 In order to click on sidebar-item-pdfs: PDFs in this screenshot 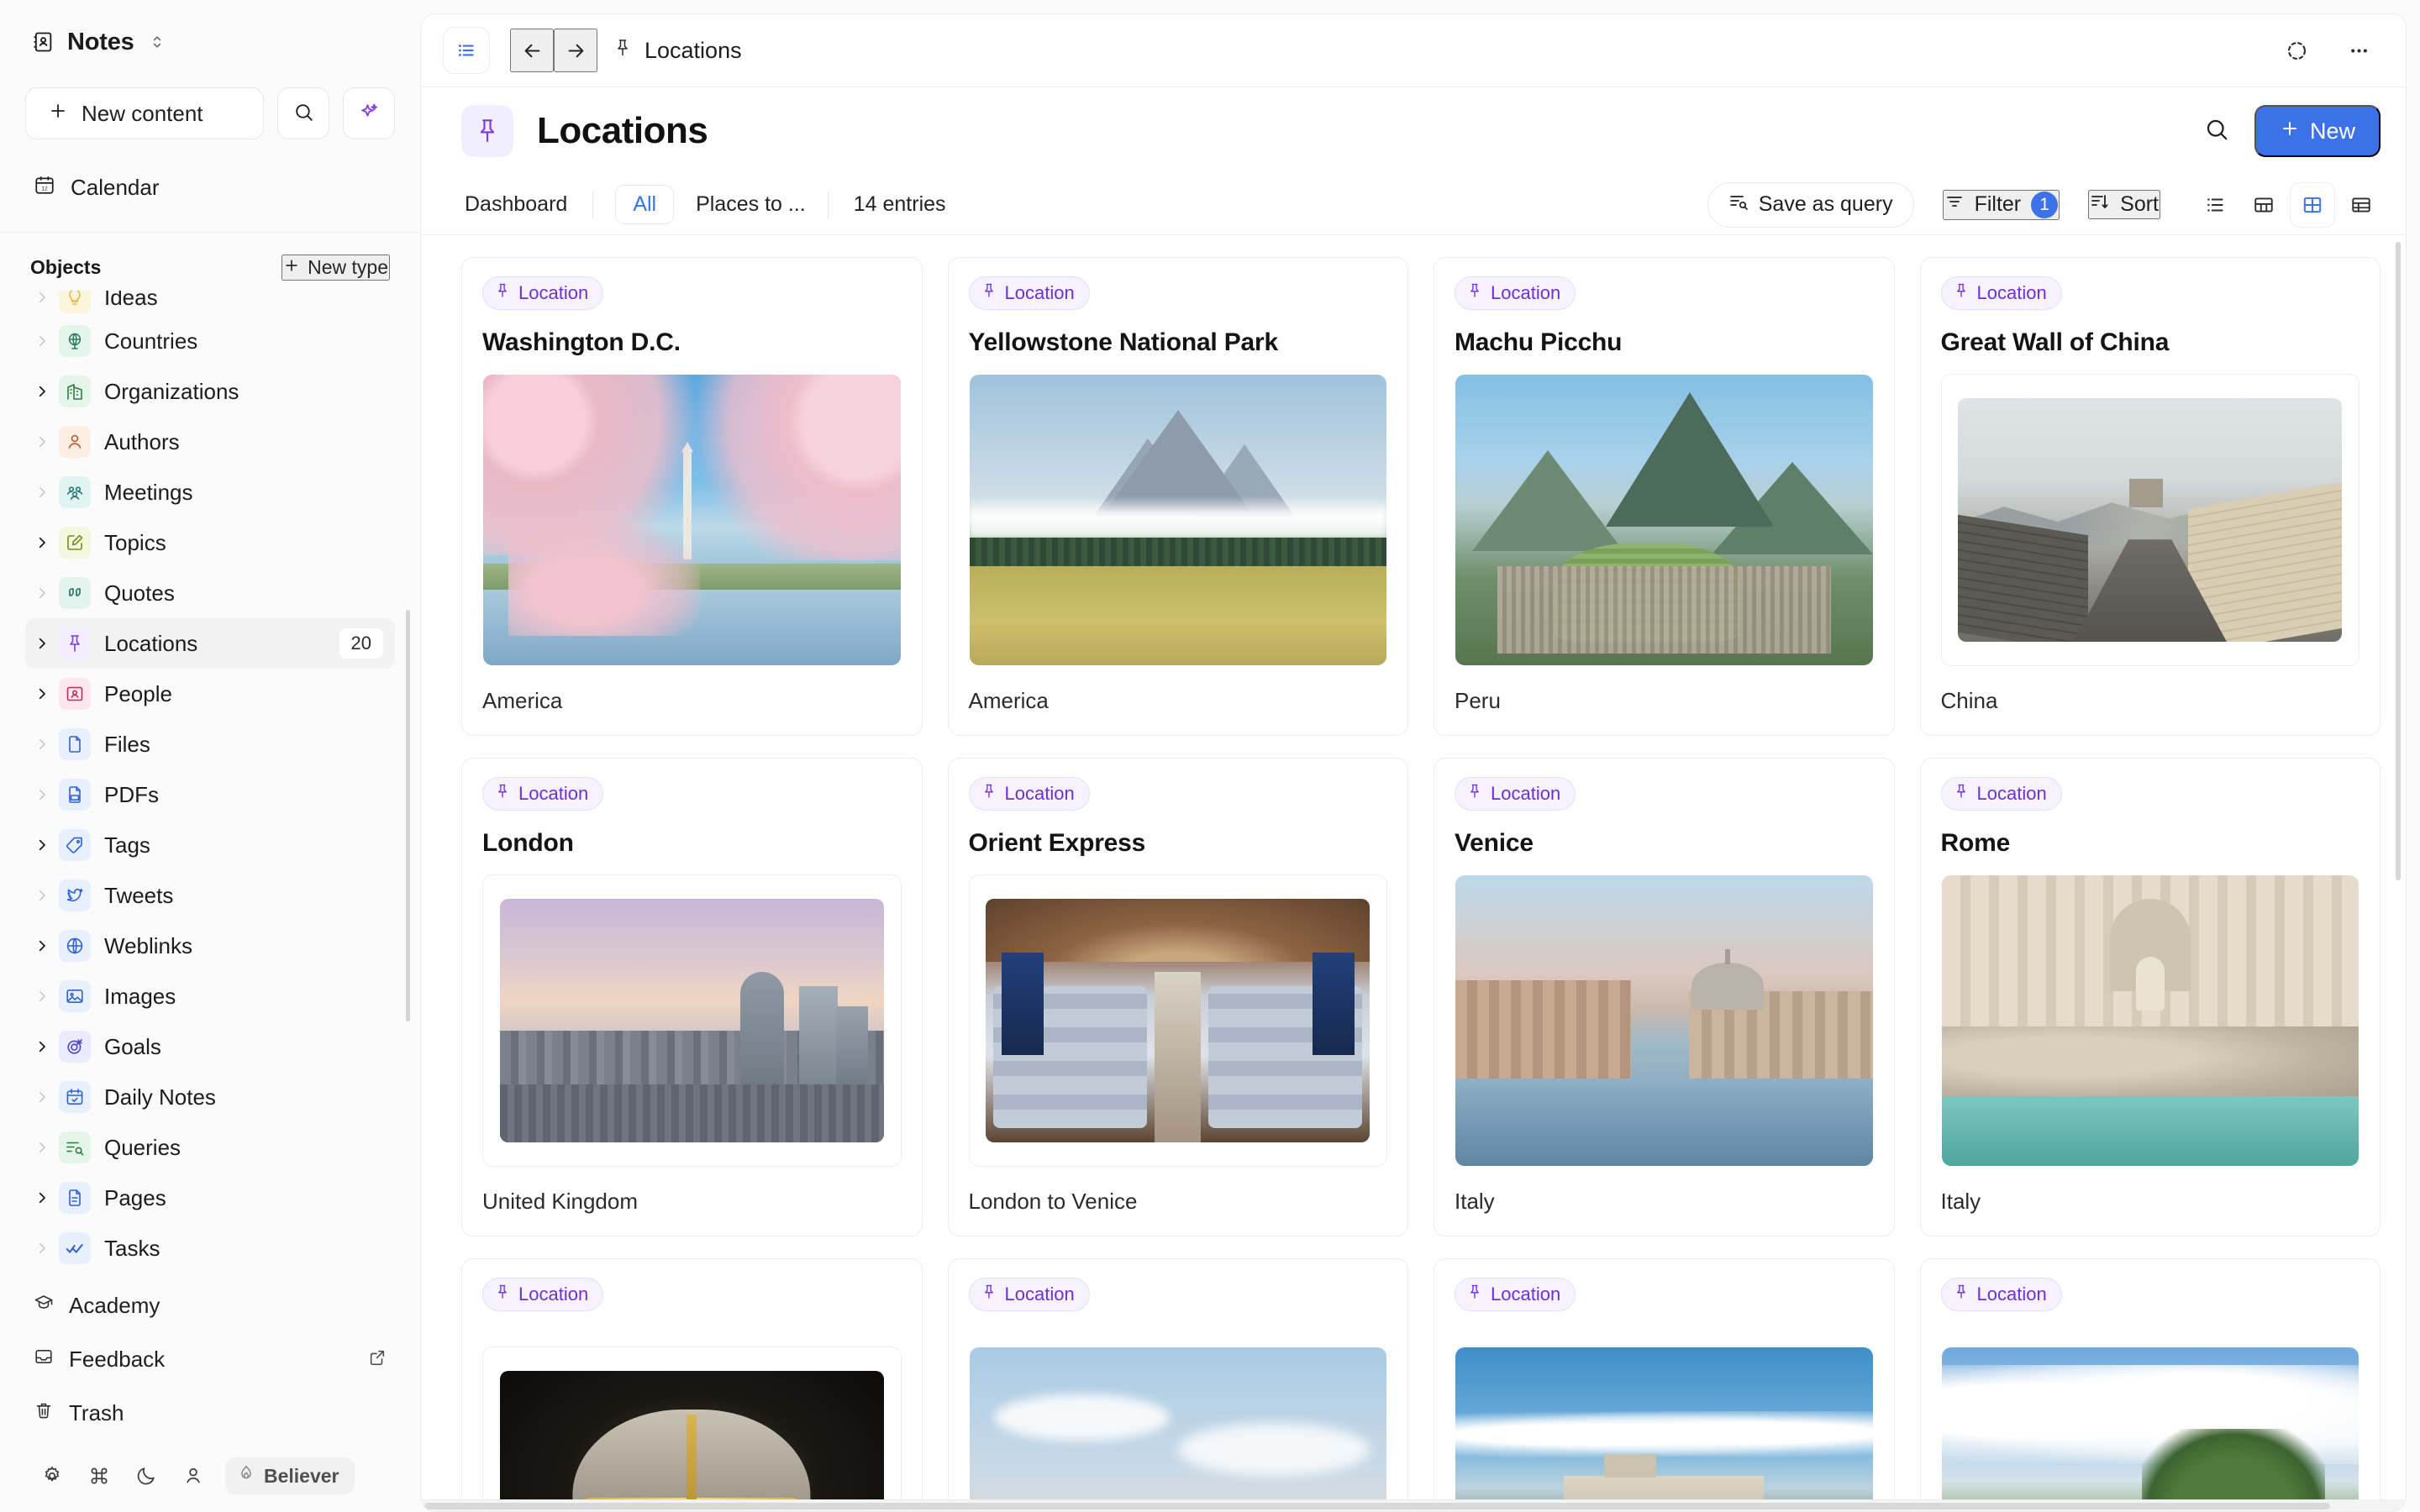, I will do `click(210, 794)`.